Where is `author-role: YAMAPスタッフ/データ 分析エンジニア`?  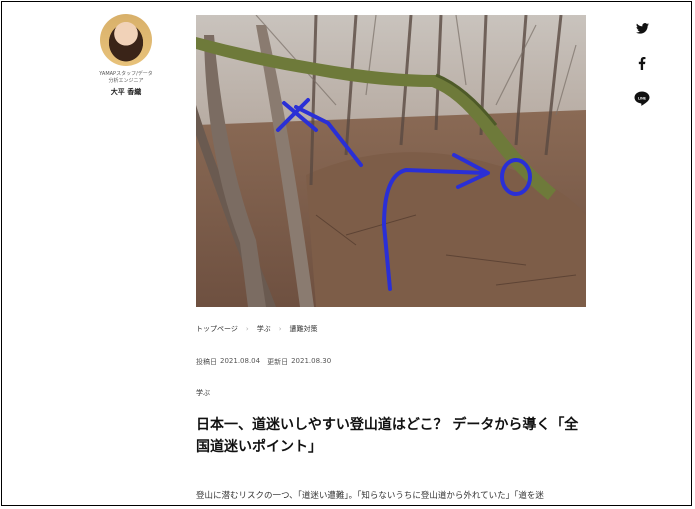 author-role: YAMAPスタッフ/データ 分析エンジニア is located at coordinates (126, 77).